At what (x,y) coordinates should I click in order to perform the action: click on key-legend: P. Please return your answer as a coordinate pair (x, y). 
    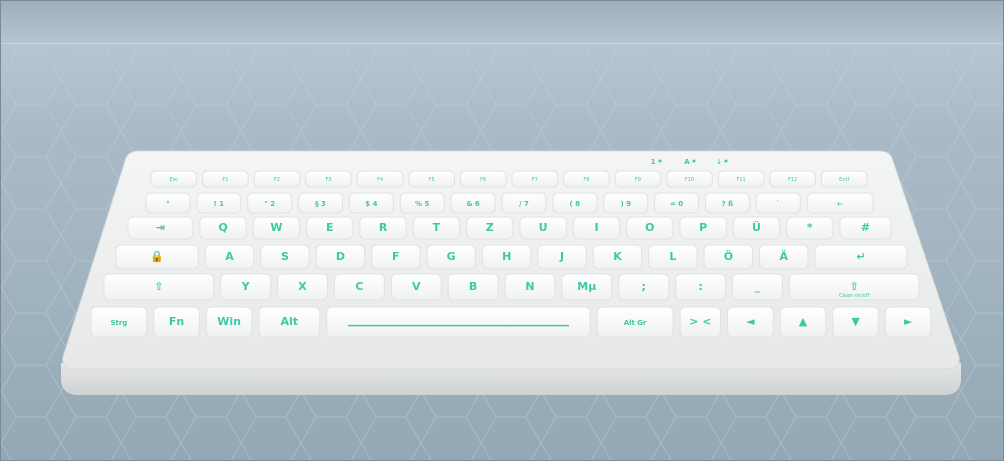
    Looking at the image, I should click on (703, 227).